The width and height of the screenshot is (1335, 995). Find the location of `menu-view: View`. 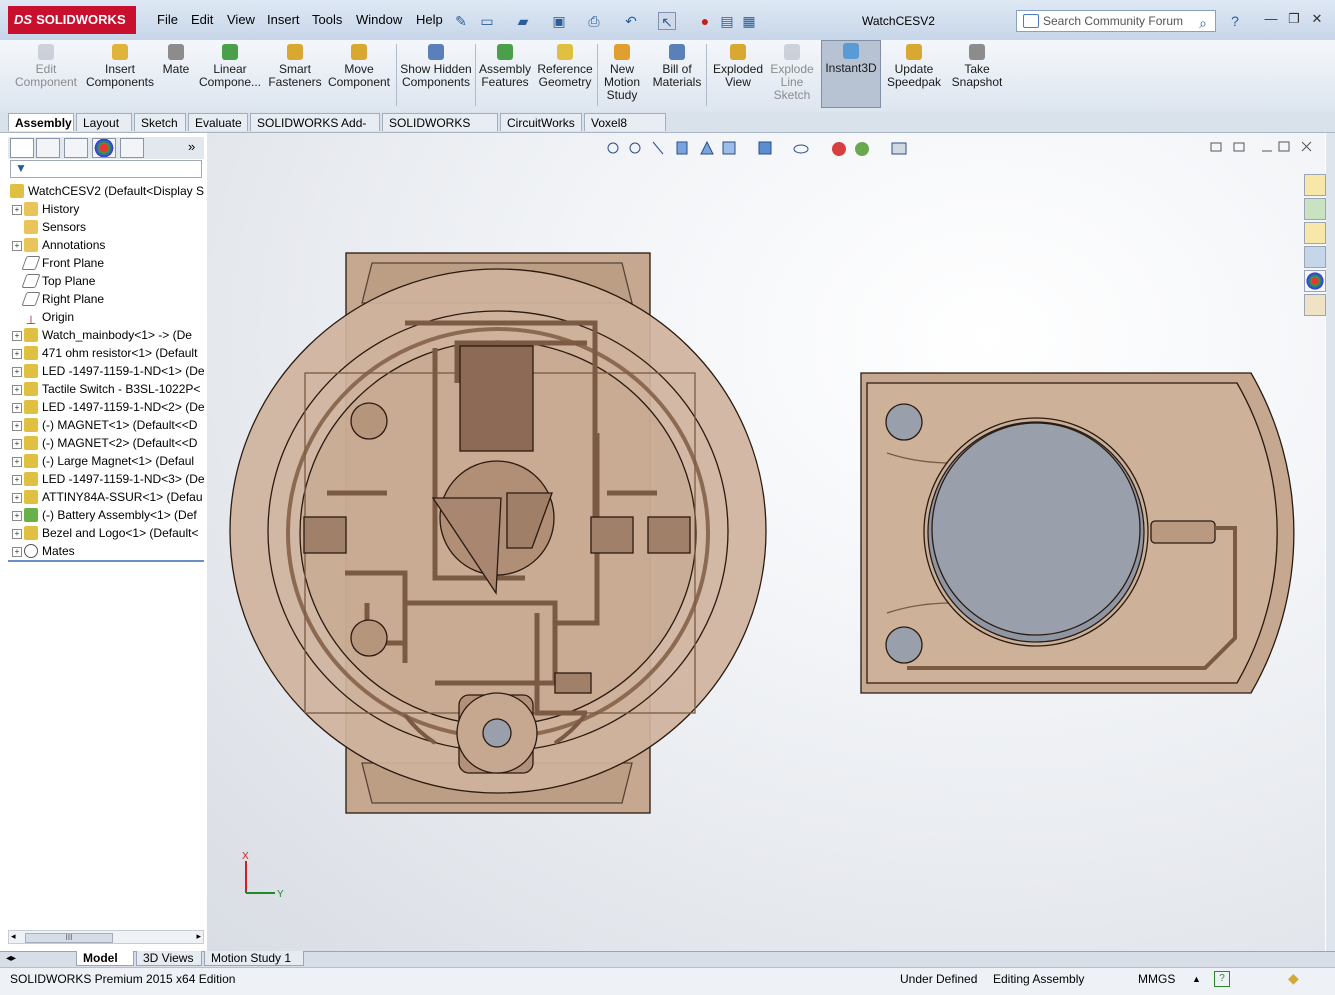

menu-view: View is located at coordinates (241, 19).